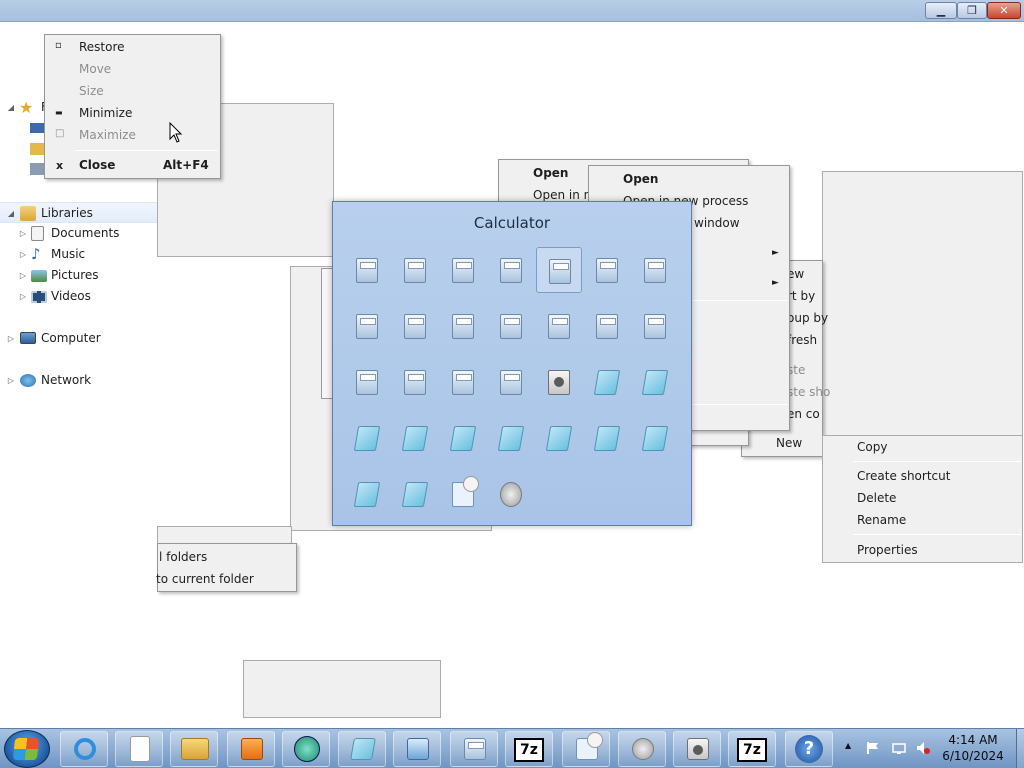  I want to click on nav-item-music: ▷ ♪ Music, so click(78, 254).